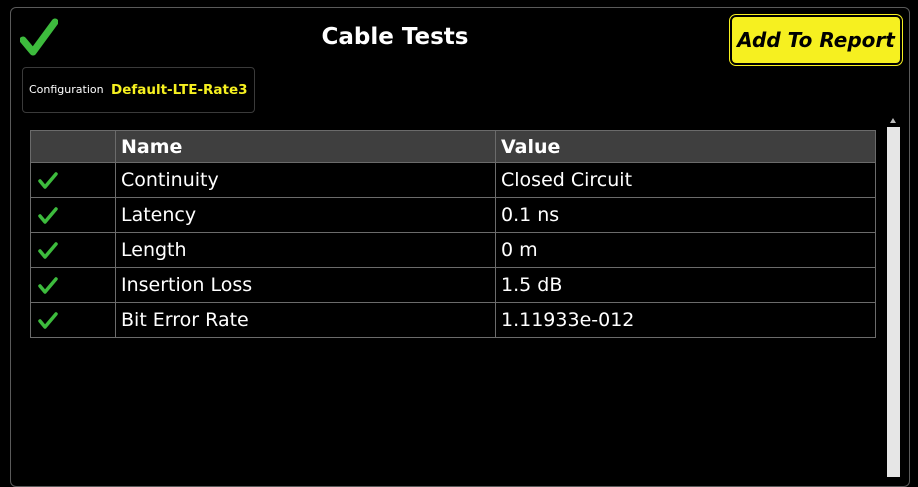 Image resolution: width=918 pixels, height=487 pixels. I want to click on column-header-status, so click(73, 146).